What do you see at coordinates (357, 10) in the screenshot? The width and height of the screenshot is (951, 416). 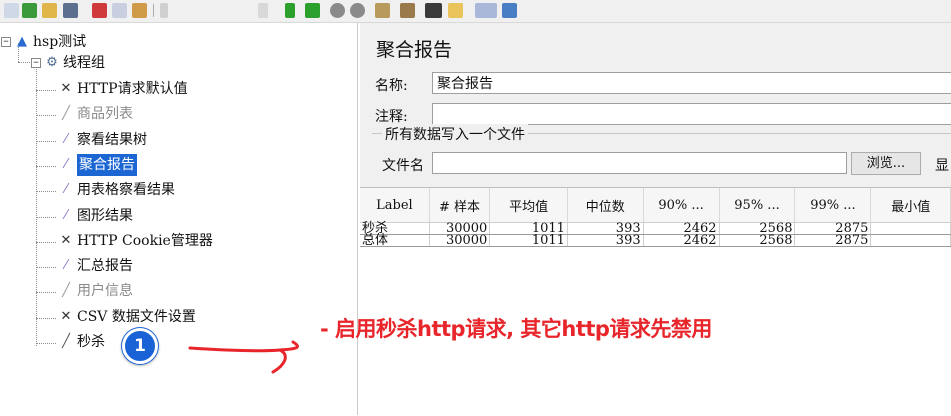 I see `shutdown-icon` at bounding box center [357, 10].